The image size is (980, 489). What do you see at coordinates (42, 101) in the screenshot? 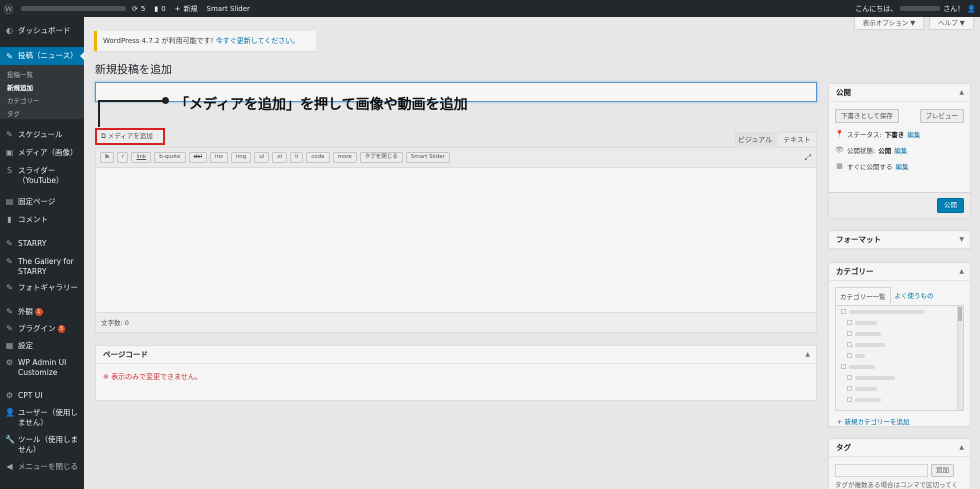
I see `submenu-categories: カテゴリー` at bounding box center [42, 101].